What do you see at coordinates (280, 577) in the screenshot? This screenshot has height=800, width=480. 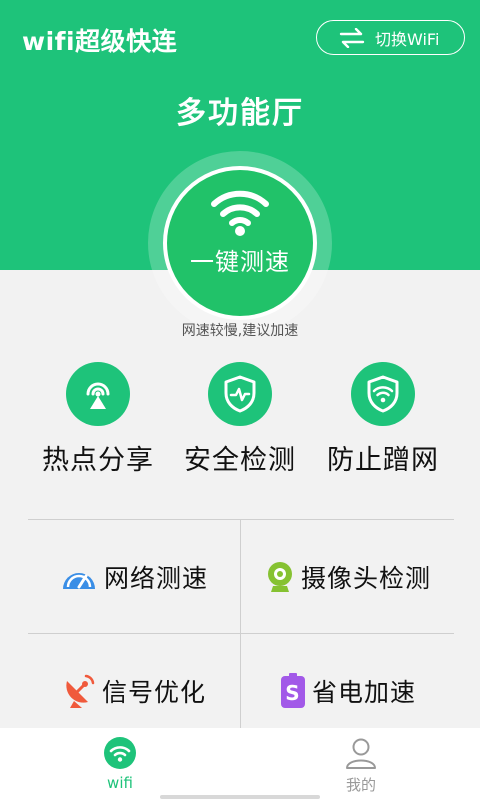 I see `webcam-icon` at bounding box center [280, 577].